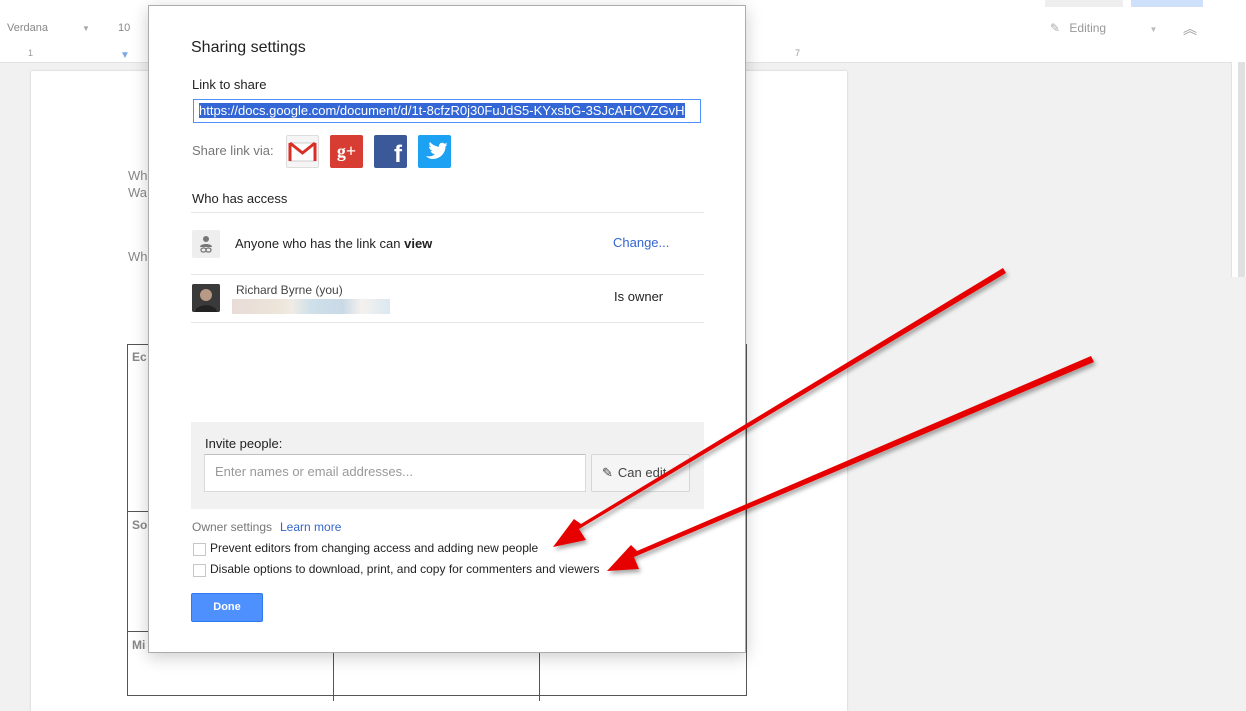  What do you see at coordinates (199, 549) in the screenshot?
I see `prevent-editors-checkbox` at bounding box center [199, 549].